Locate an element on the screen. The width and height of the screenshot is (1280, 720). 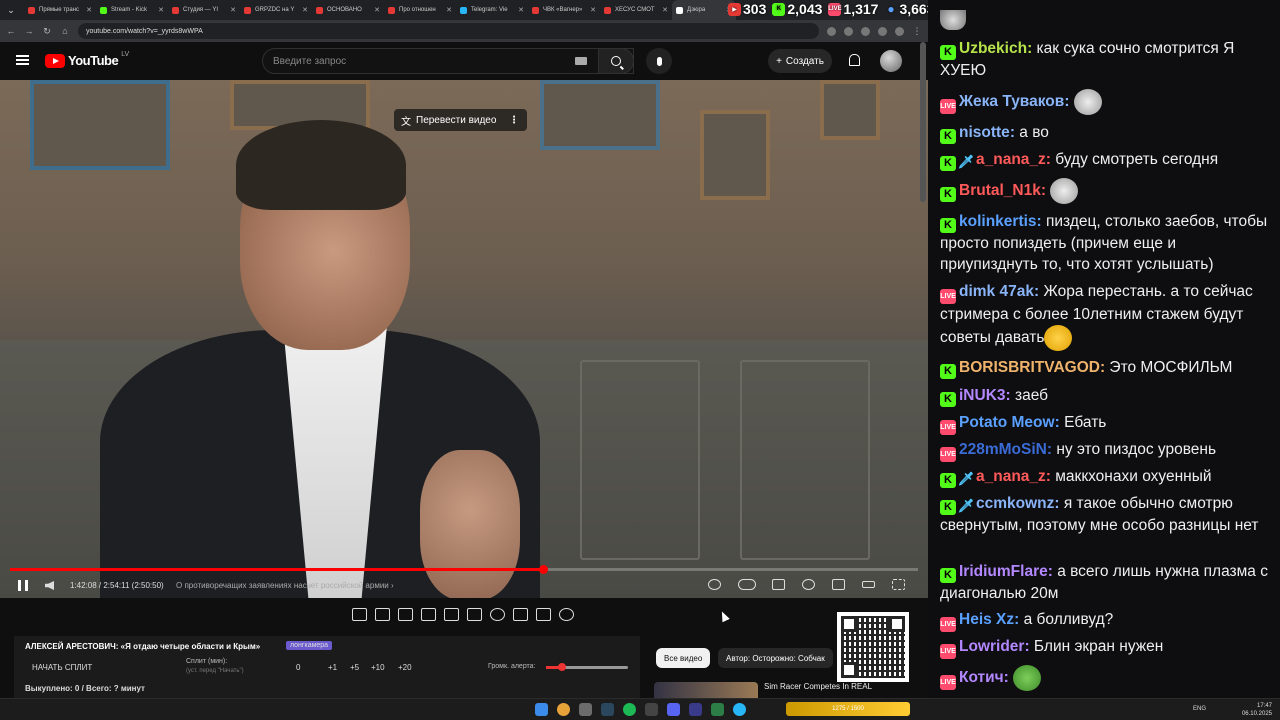
browser-tab: Про отношен ✕ is located at coordinates (420, 10).